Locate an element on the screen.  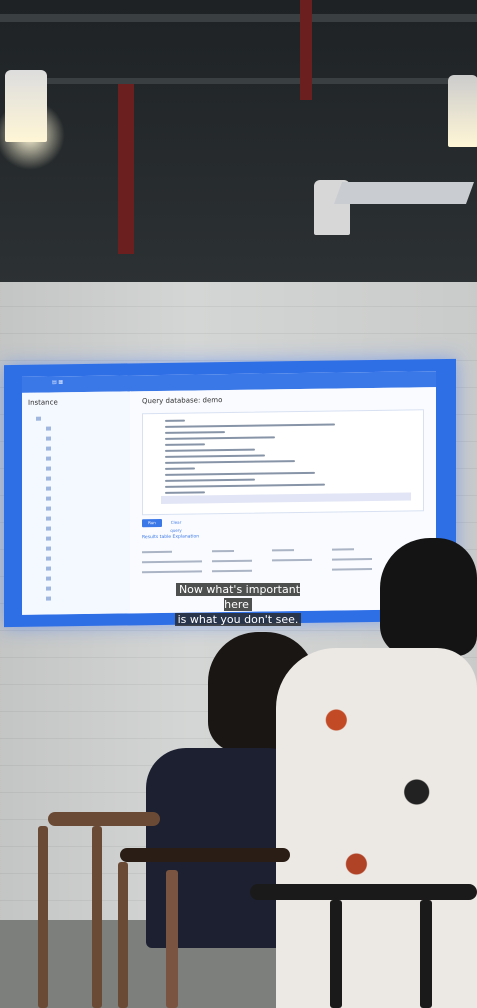
run-query-button: Run query is located at coordinates (152, 525).